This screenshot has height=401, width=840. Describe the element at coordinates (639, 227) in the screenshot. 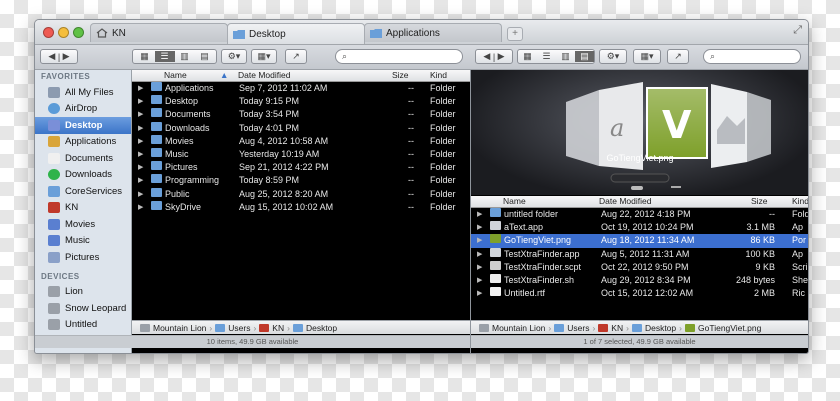

I see `file-row: ▶ aText.app Oct 19, 2012 10:24 PM 3.1 MB Ap` at that location.